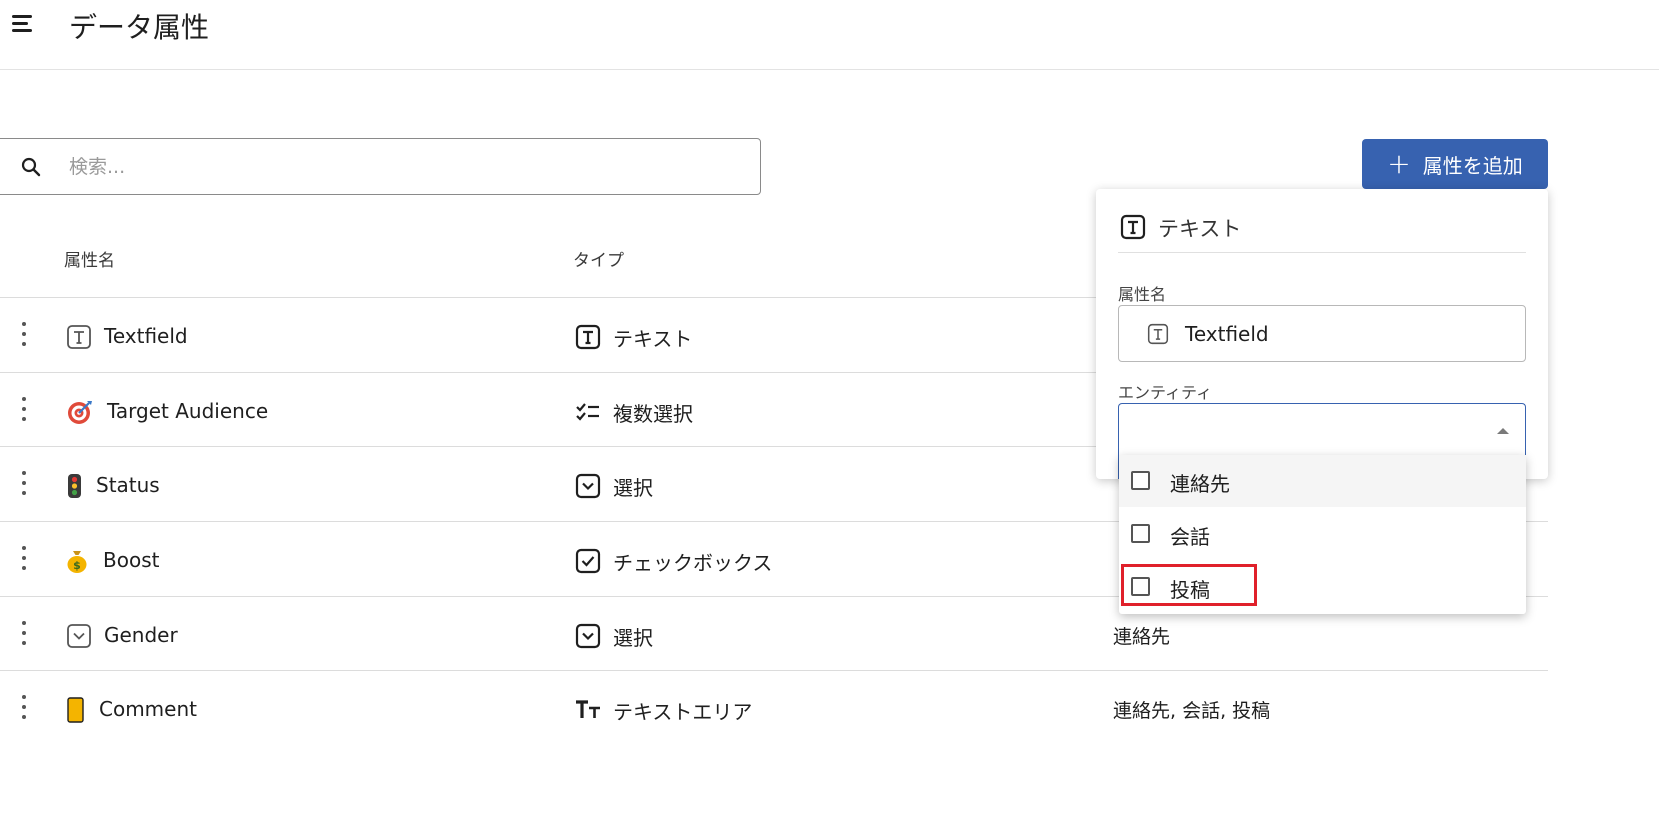 This screenshot has width=1659, height=835. What do you see at coordinates (74, 486) in the screenshot?
I see `traffic-light-icon` at bounding box center [74, 486].